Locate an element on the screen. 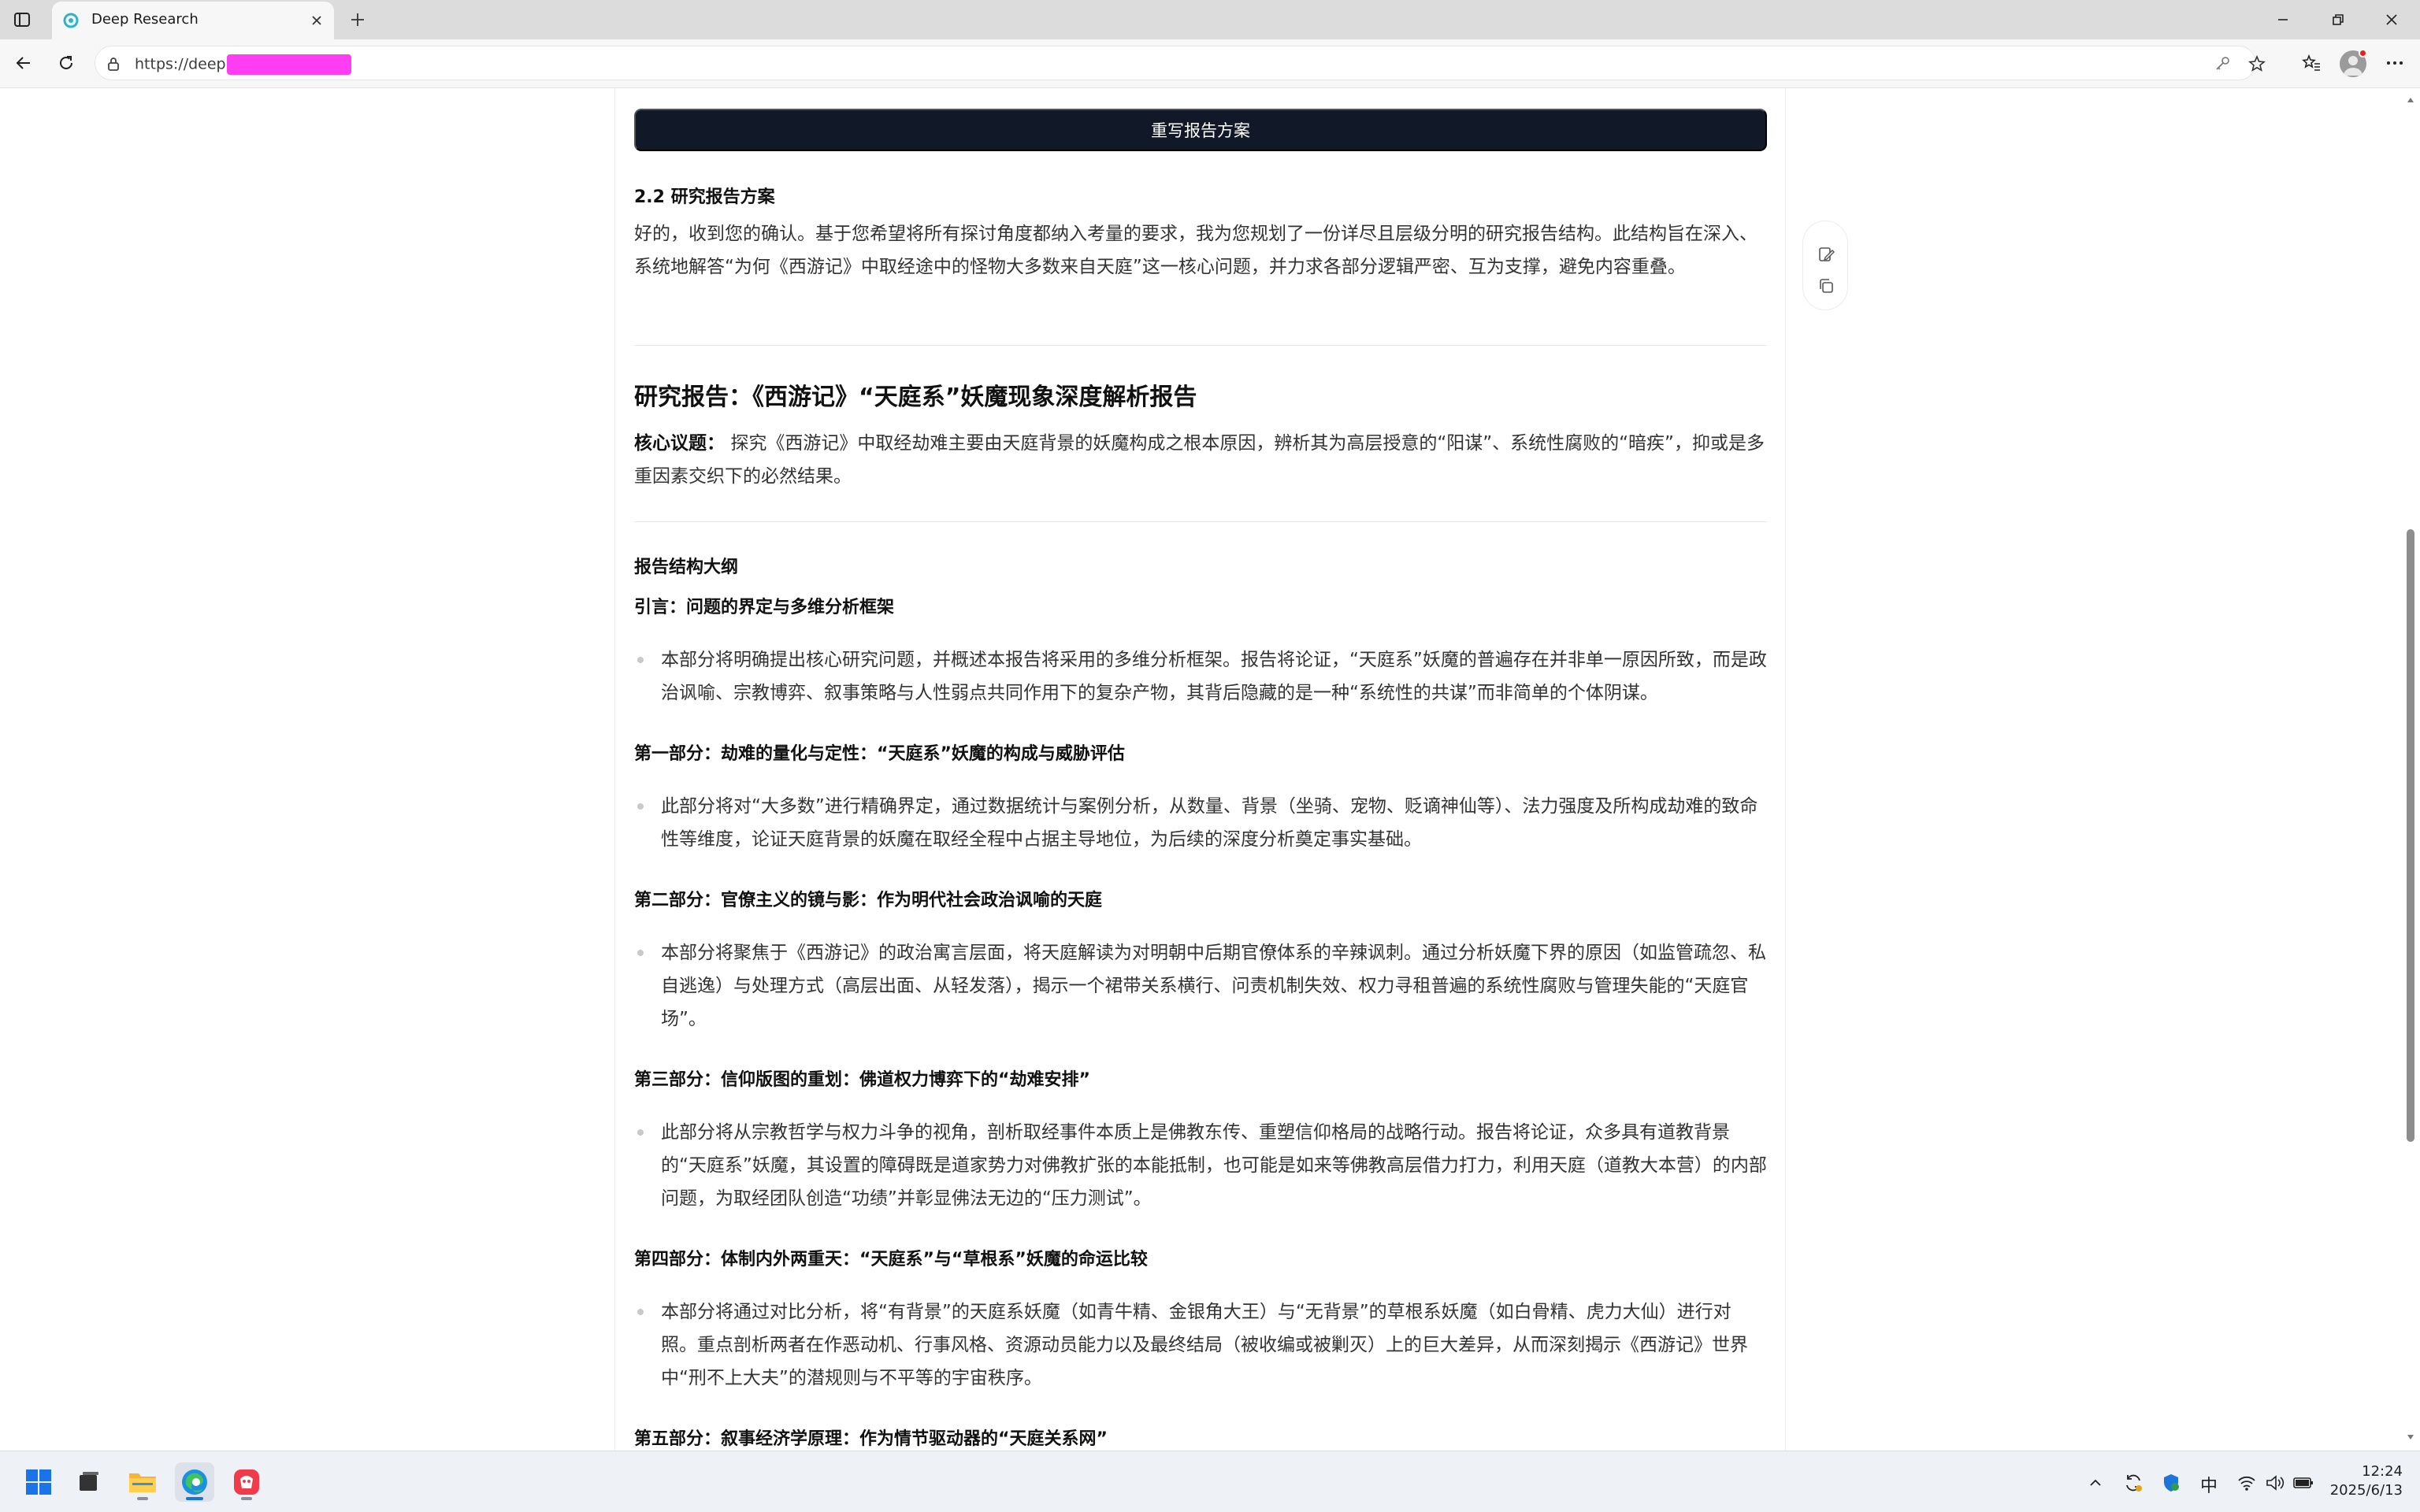 The image size is (2420, 1512). content-border-right is located at coordinates (1785, 769).